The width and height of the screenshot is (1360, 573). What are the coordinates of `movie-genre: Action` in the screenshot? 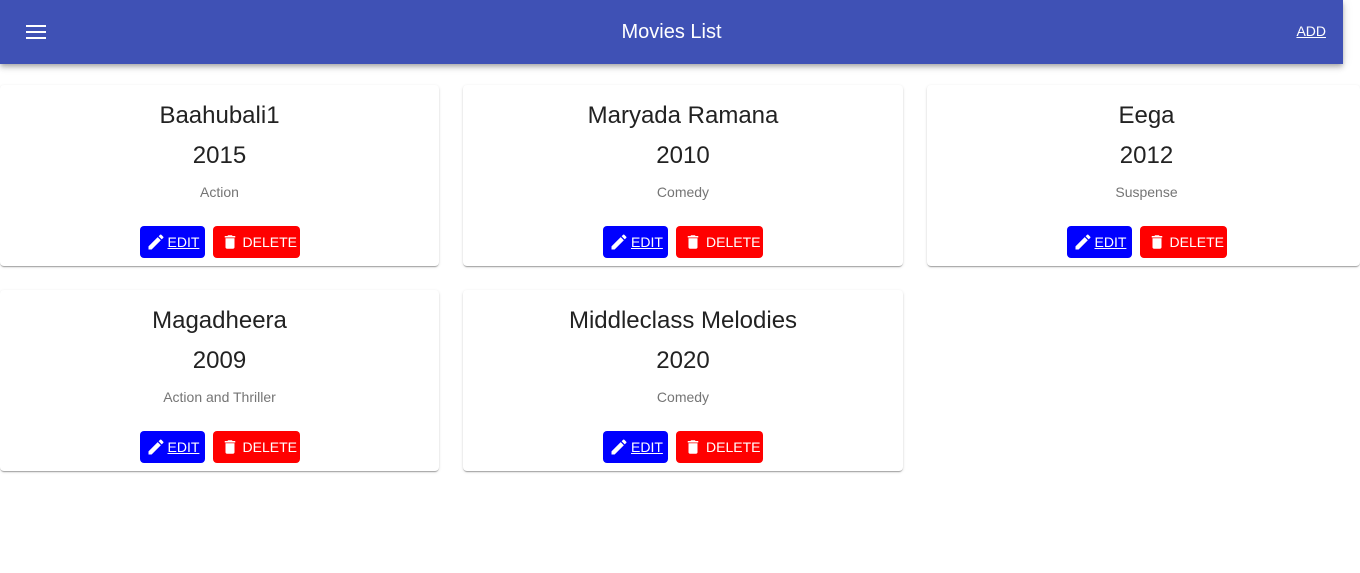 It's located at (219, 192).